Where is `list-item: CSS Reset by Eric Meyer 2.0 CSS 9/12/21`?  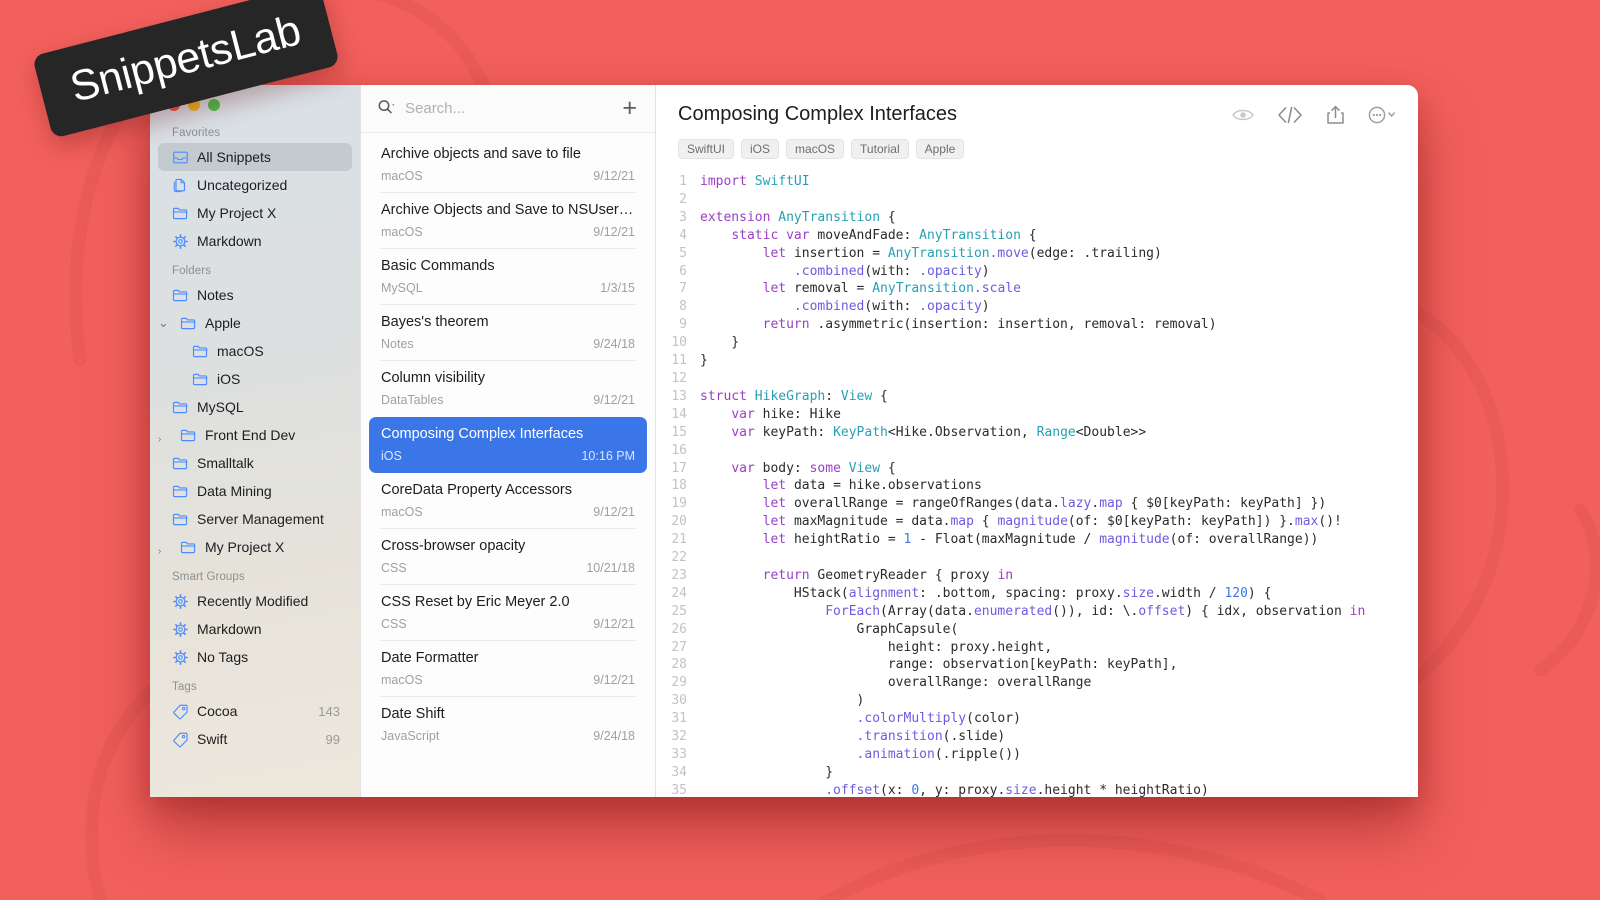 list-item: CSS Reset by Eric Meyer 2.0 CSS 9/12/21 is located at coordinates (508, 612).